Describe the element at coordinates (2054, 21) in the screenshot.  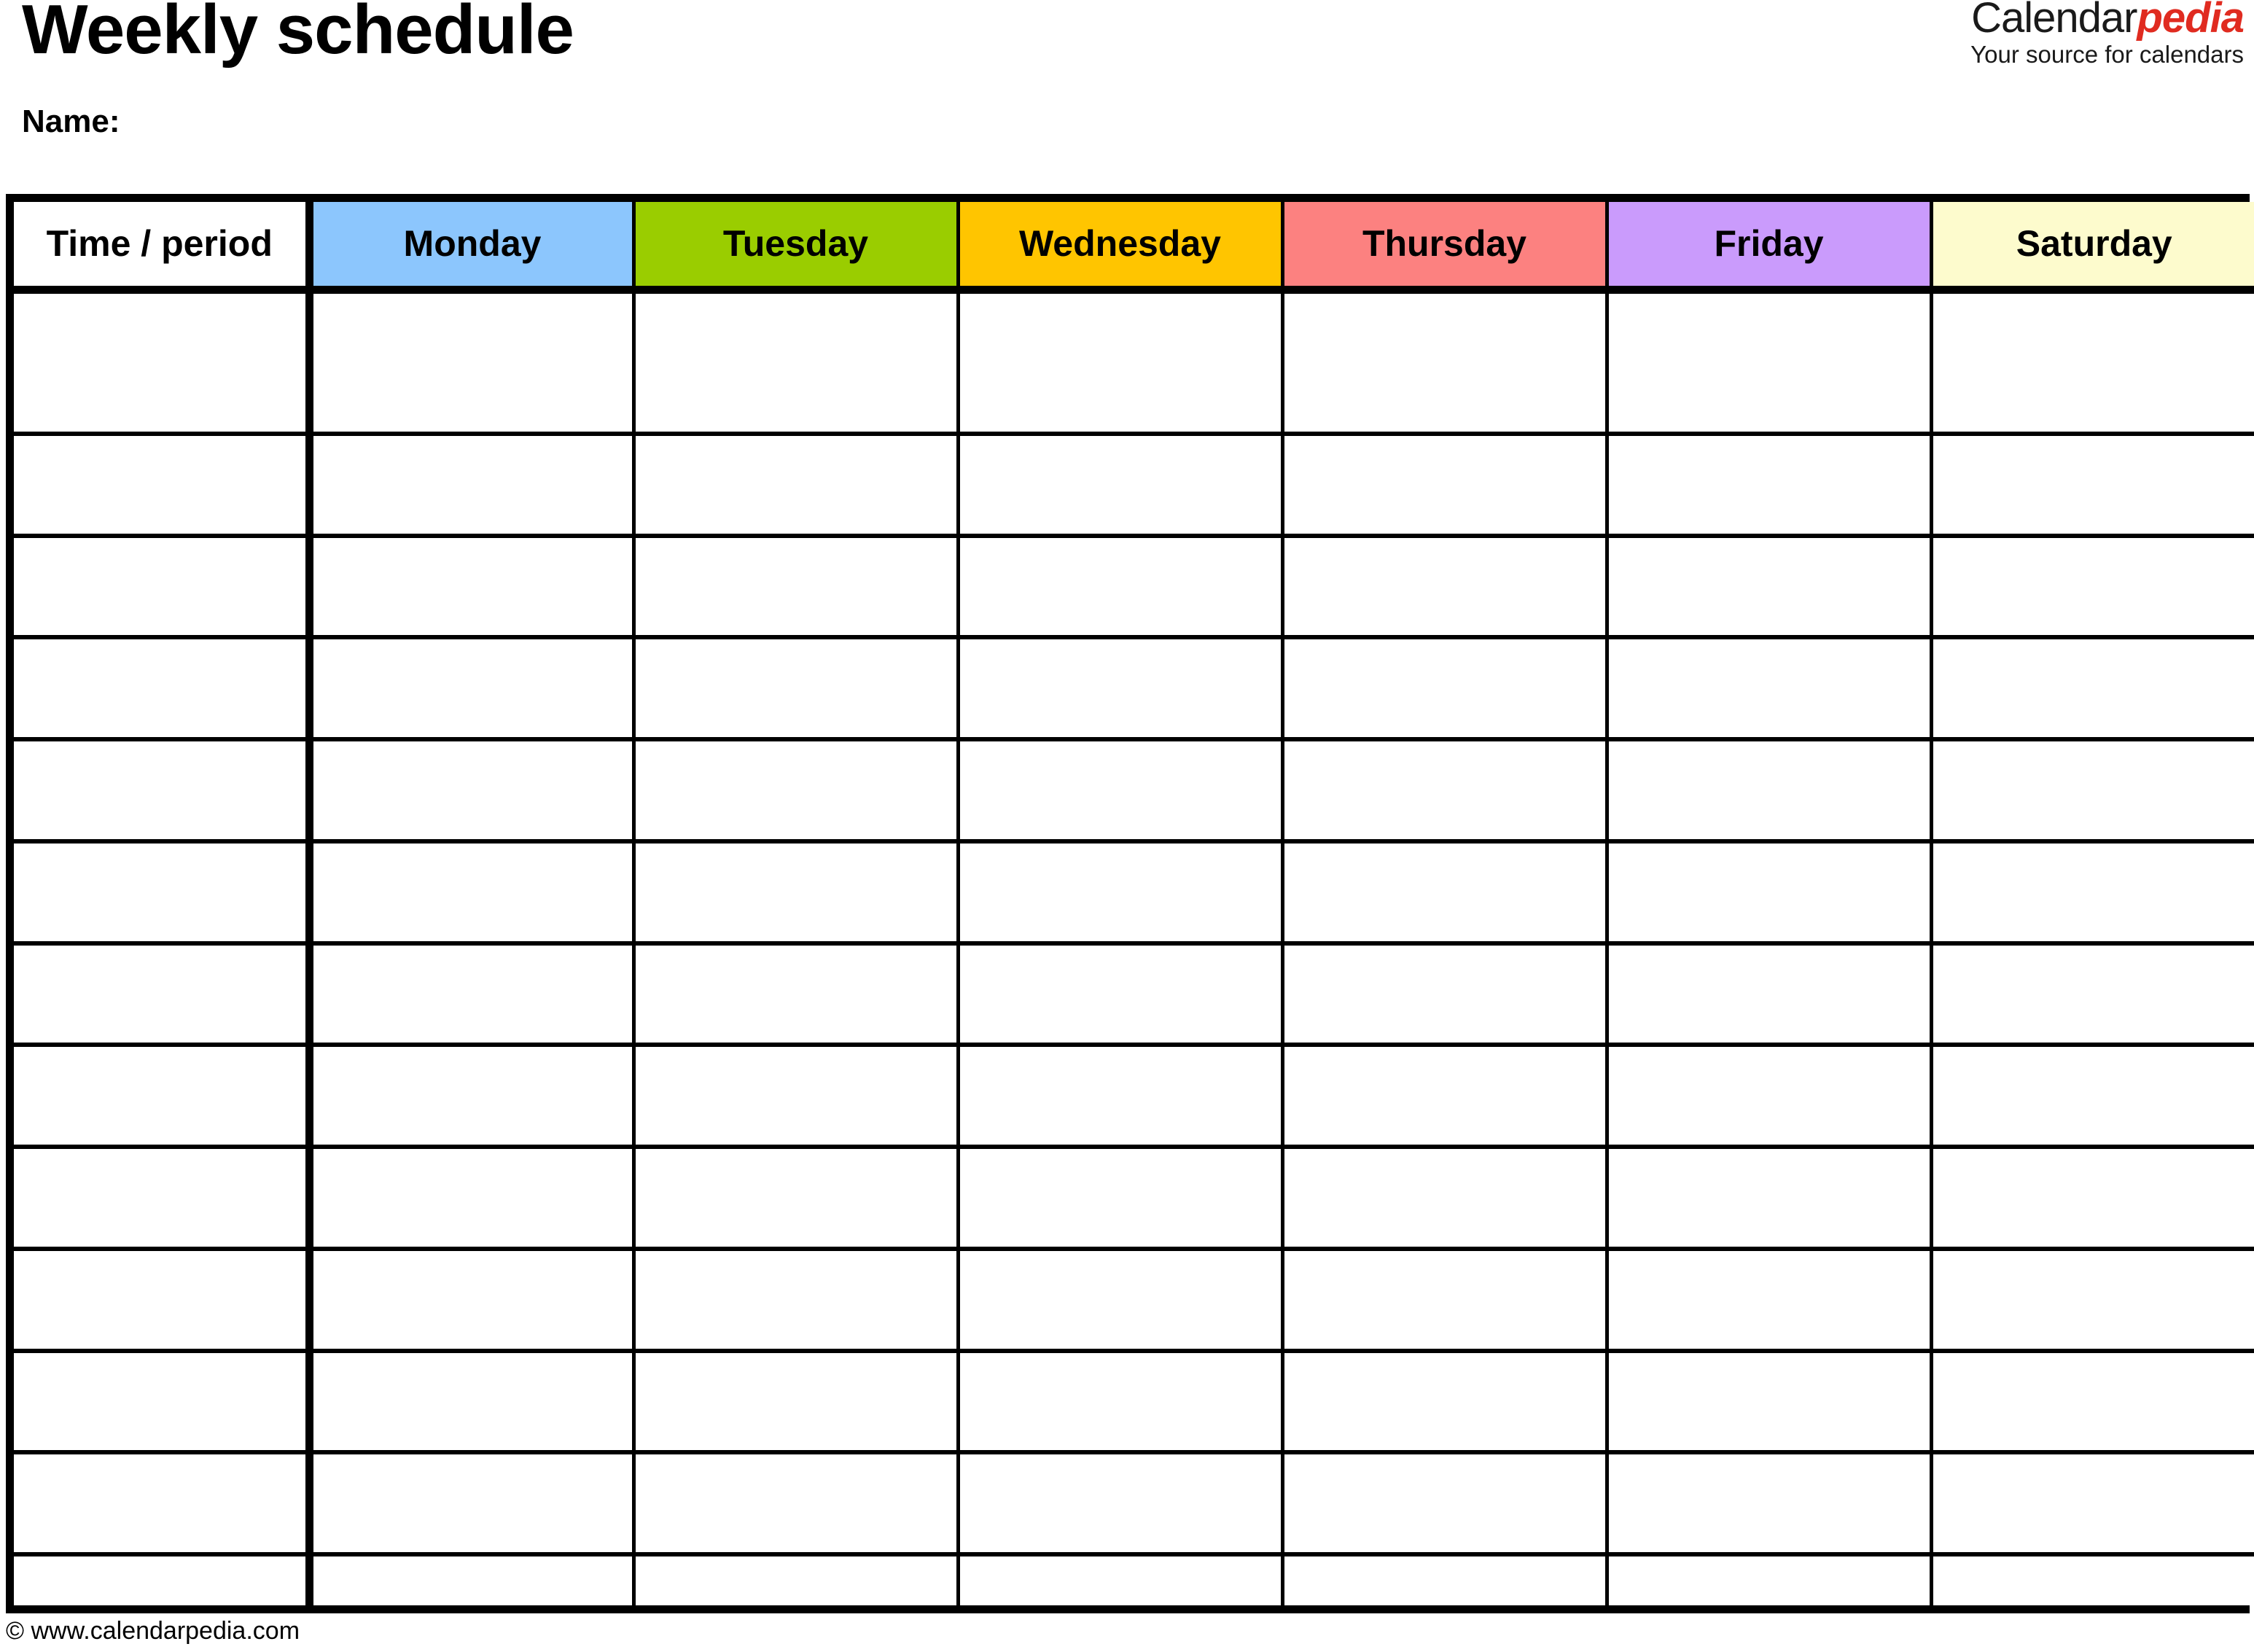
I see `brand-word-calendar: Calendar` at that location.